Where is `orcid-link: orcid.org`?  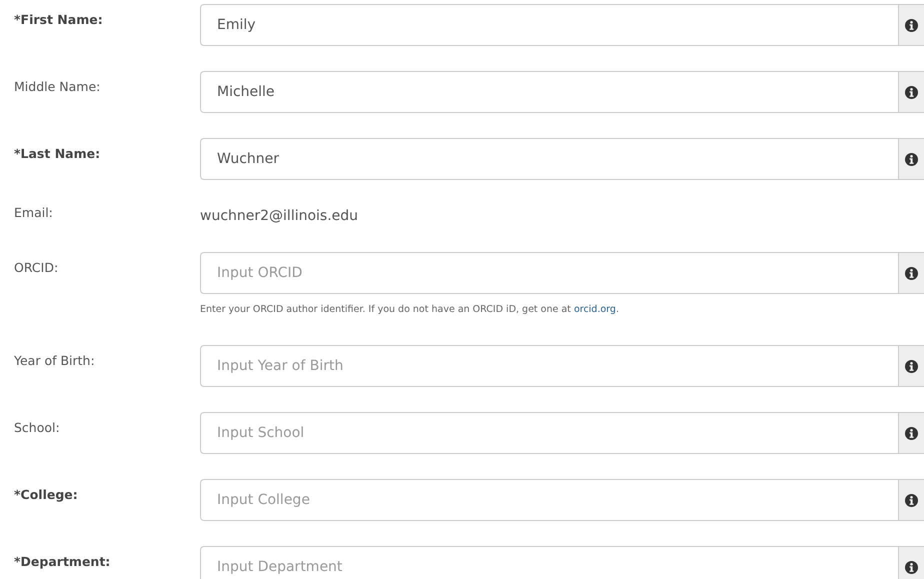 orcid-link: orcid.org is located at coordinates (595, 309).